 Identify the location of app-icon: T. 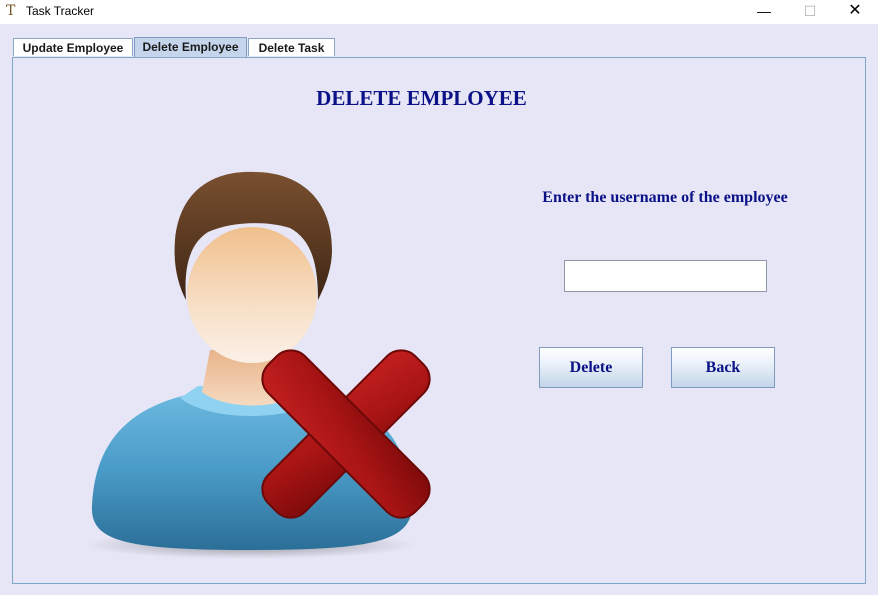
(11, 11).